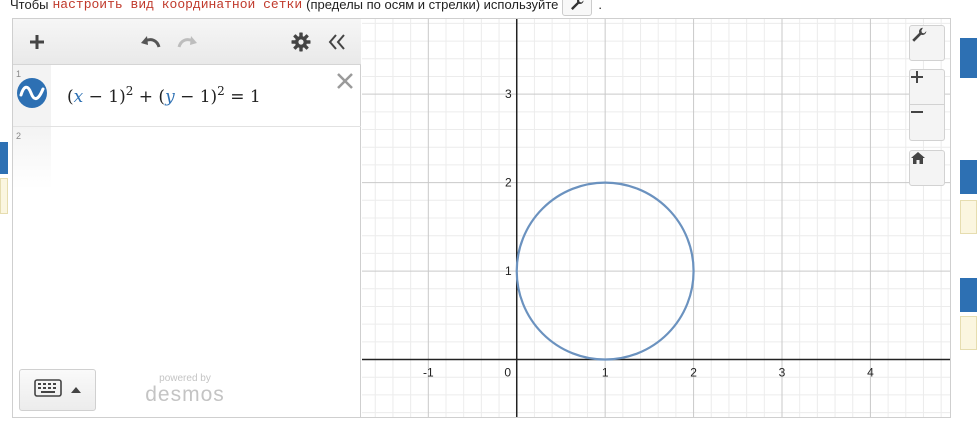  What do you see at coordinates (149, 97) in the screenshot?
I see `math-token: + (` at bounding box center [149, 97].